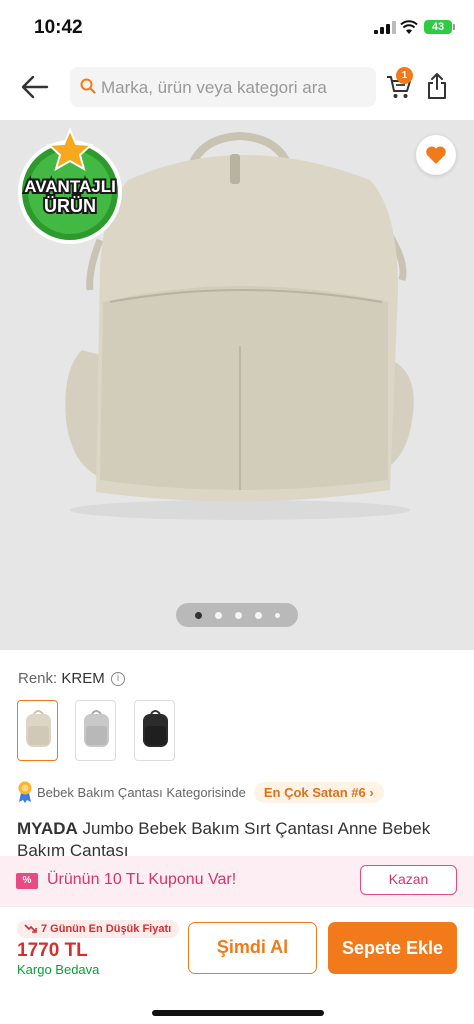 This screenshot has width=474, height=1024. Describe the element at coordinates (30, 928) in the screenshot. I see `trend-down-icon` at that location.